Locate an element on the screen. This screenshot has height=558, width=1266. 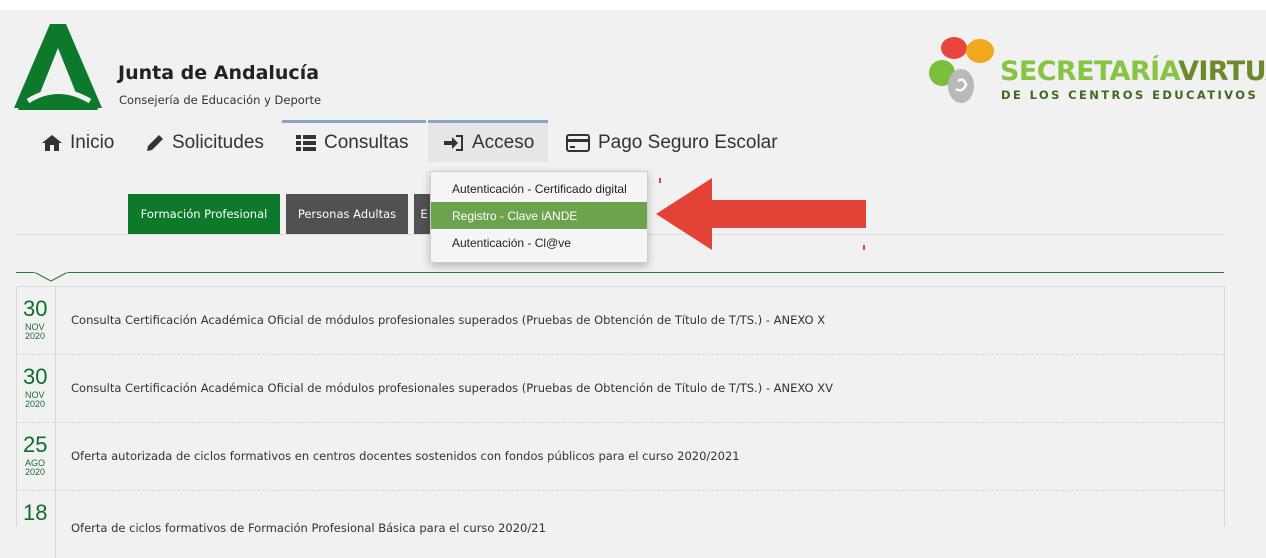
nav-pago-seguro: Pago Seguro Escolar is located at coordinates (672, 143).